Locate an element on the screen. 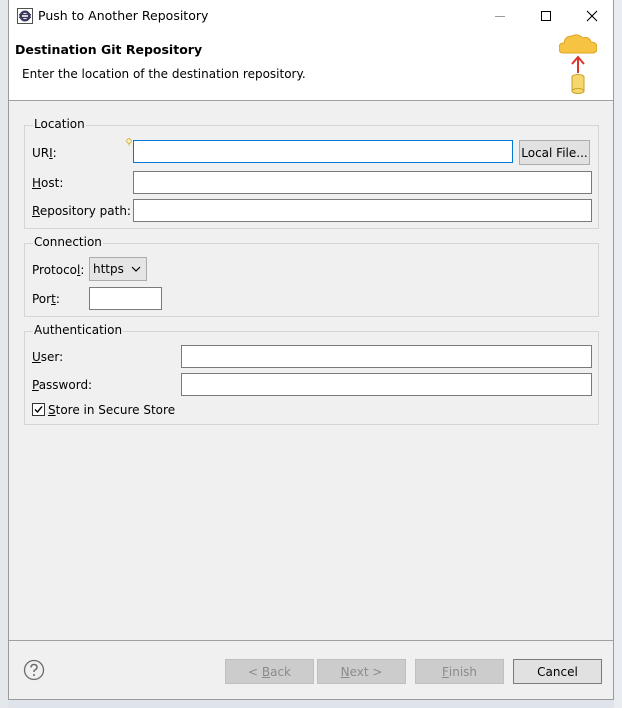 The height and width of the screenshot is (708, 622). content-assist-bulb-icon is located at coordinates (129, 142).